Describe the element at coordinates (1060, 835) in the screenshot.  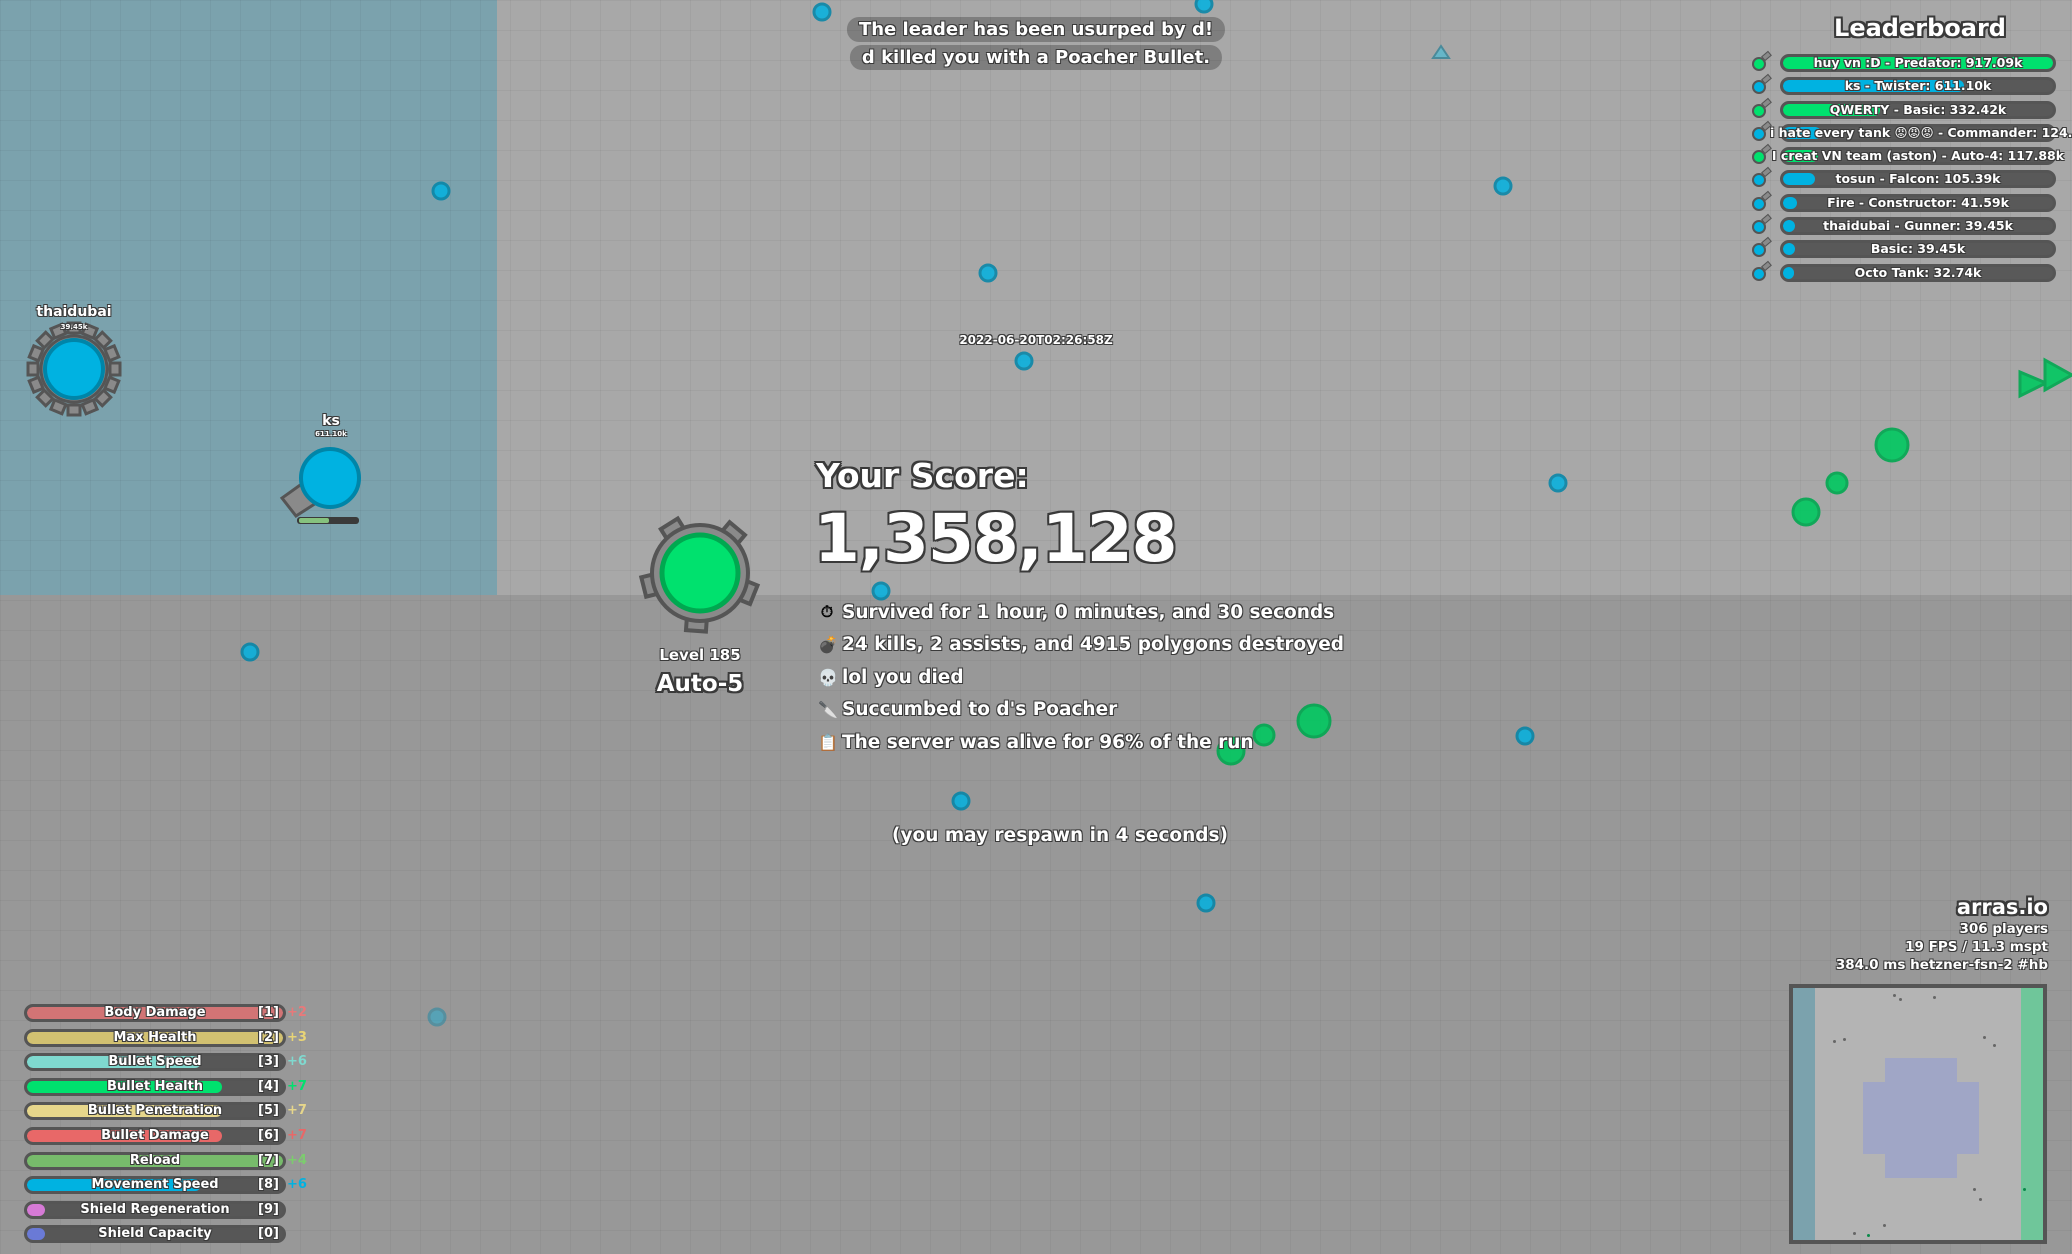
I see `respawn-timer: (you may respawn in 4 seconds)` at that location.